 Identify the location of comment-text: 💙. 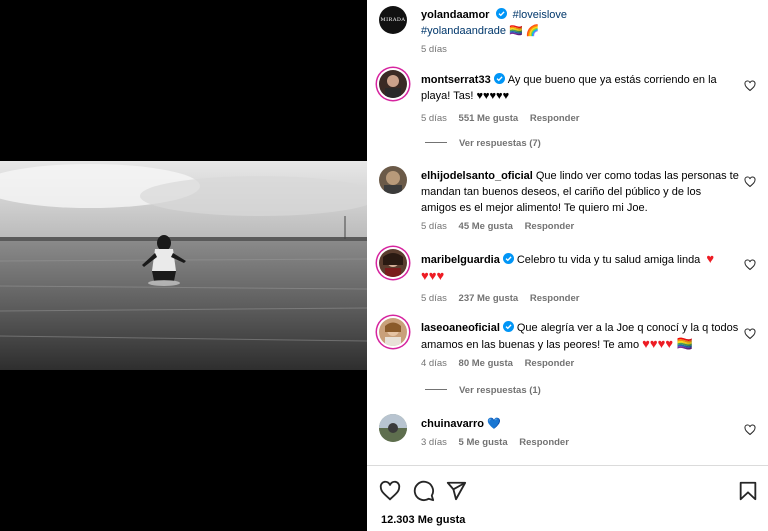
(493, 424).